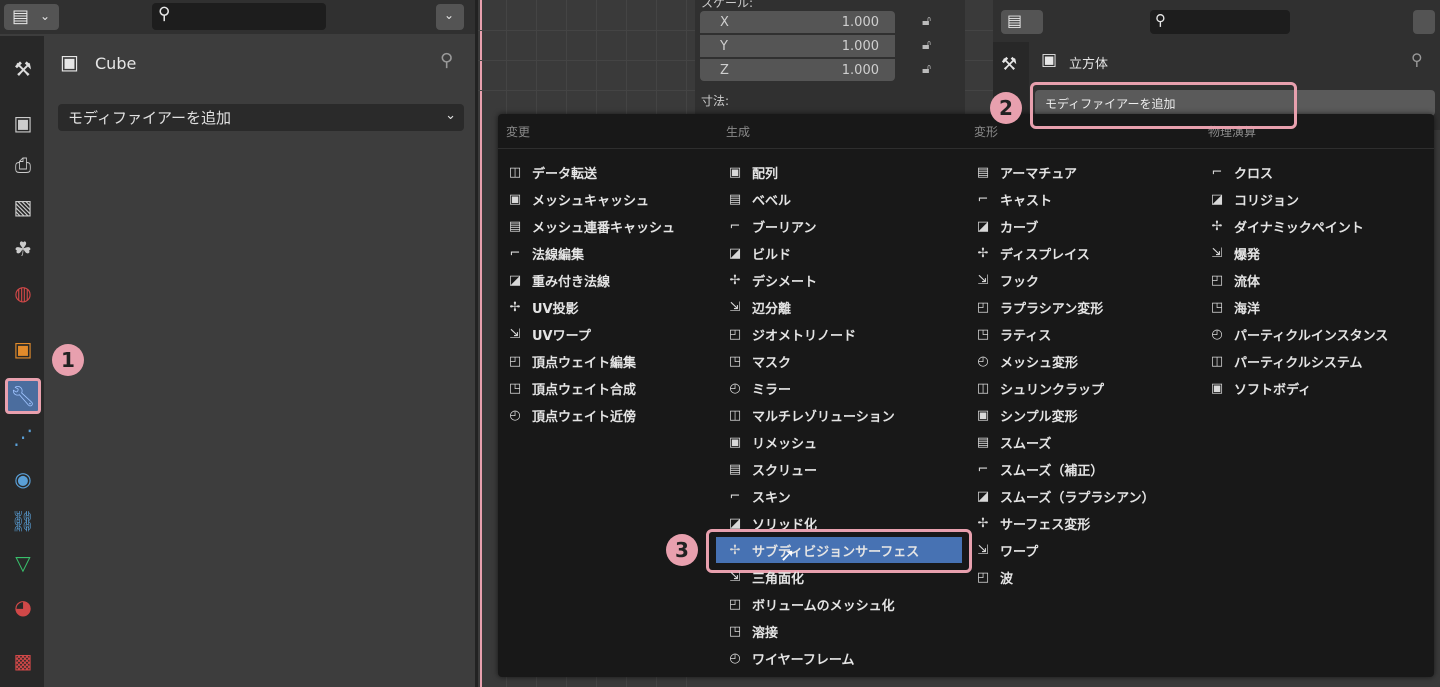  Describe the element at coordinates (1247, 255) in the screenshot. I see `menu-item-label: 爆発` at that location.